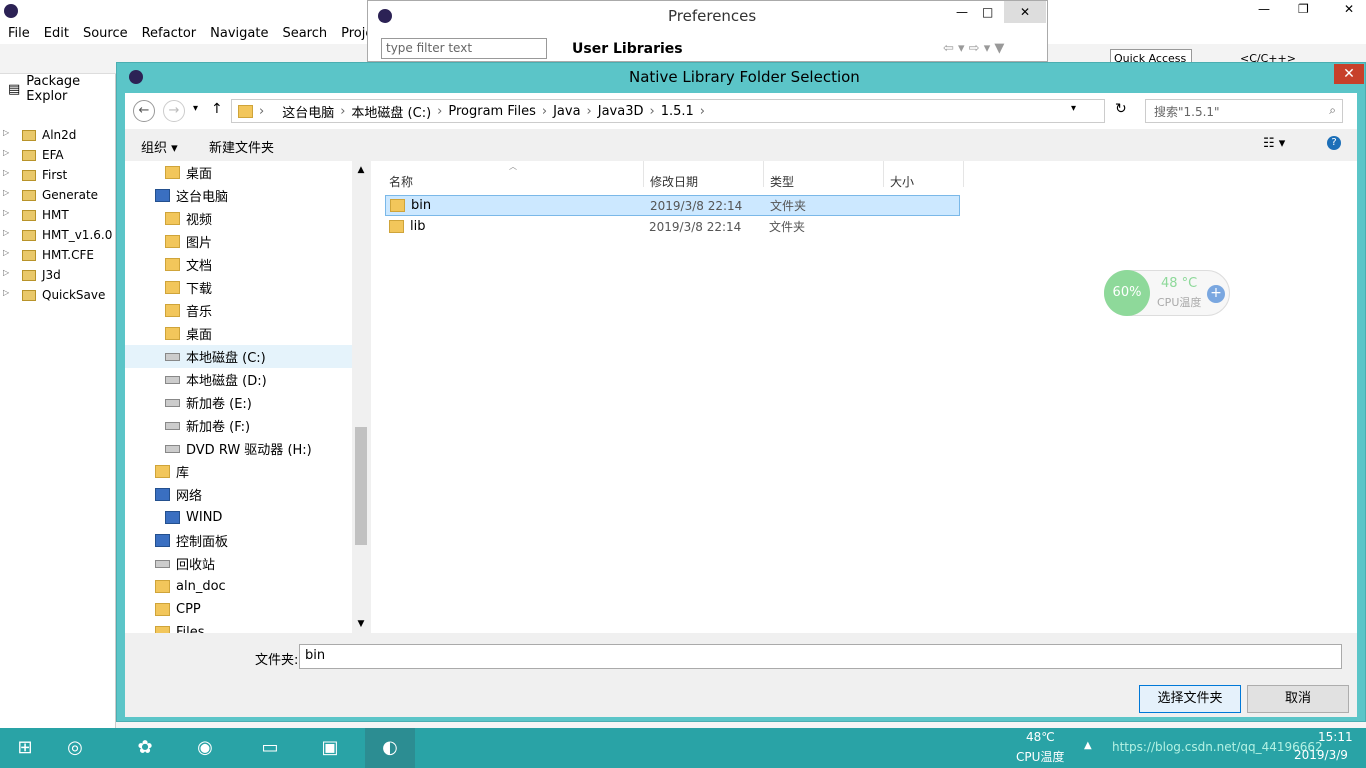 This screenshot has width=1366, height=768. Describe the element at coordinates (492, 111) in the screenshot. I see `breadcrumb-item: Program Files` at that location.